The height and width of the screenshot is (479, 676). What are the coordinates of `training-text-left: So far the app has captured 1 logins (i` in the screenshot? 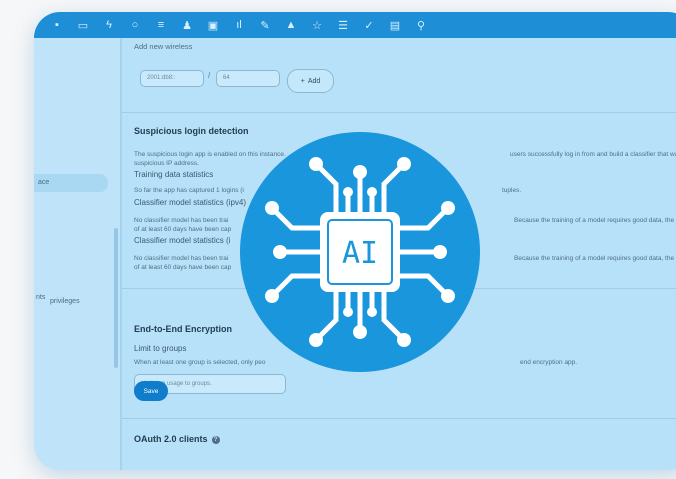 It's located at (189, 190).